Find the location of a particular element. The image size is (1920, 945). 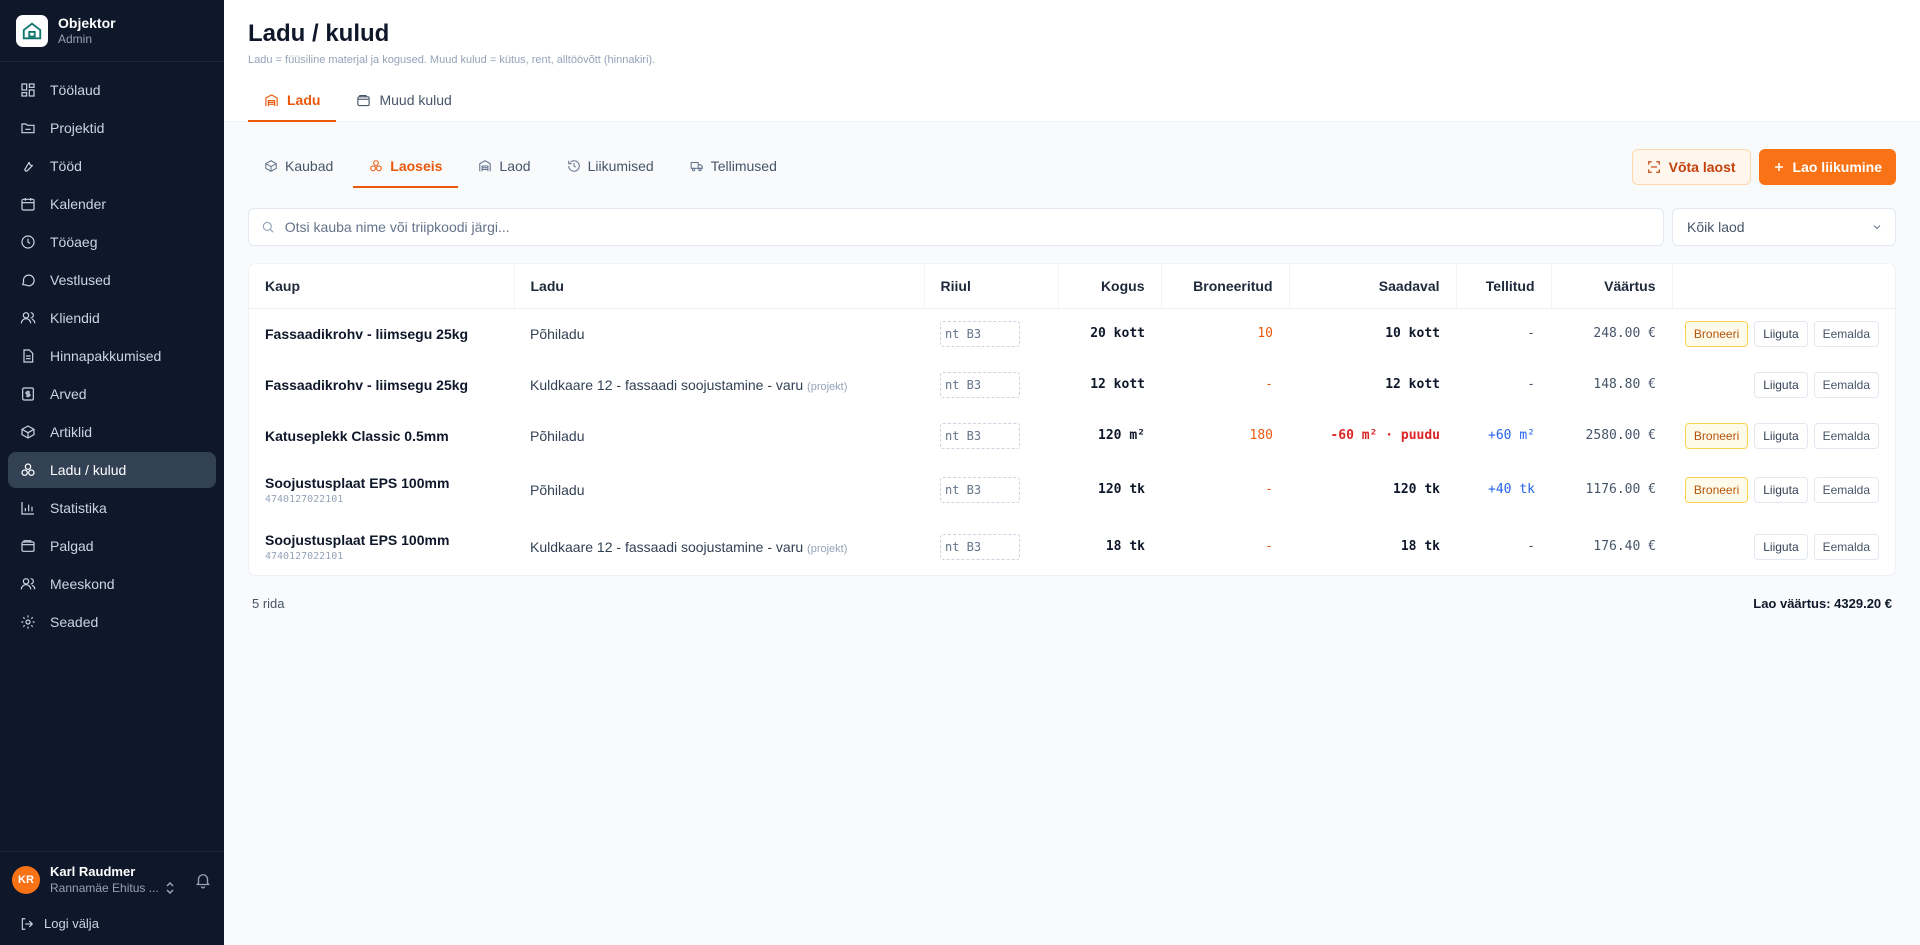

subtab-kaubad: Kaubad is located at coordinates (298, 167).